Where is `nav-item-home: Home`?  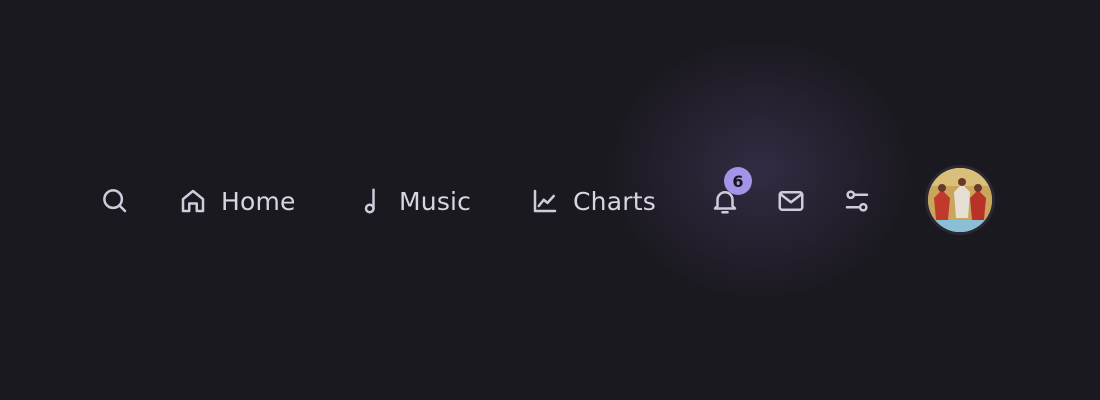 nav-item-home: Home is located at coordinates (237, 201).